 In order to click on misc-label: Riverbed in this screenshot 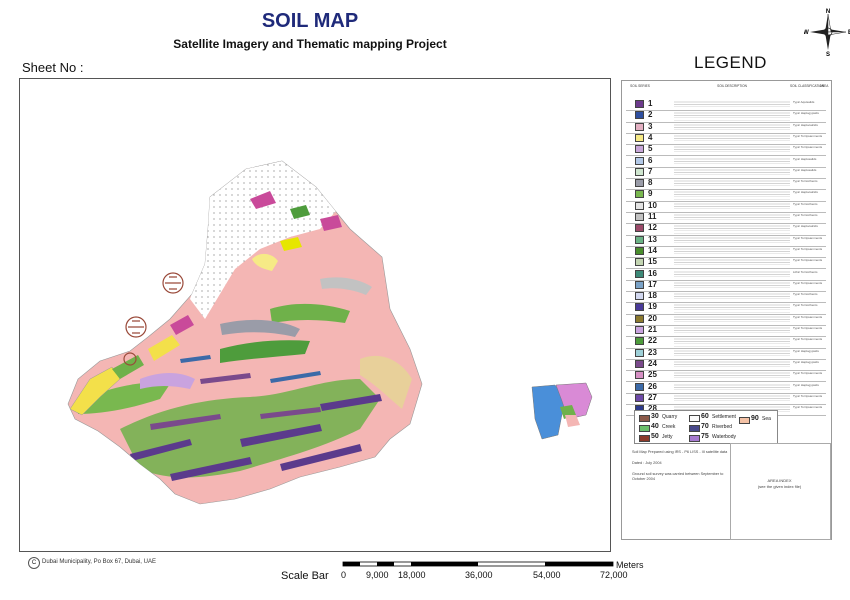, I will do `click(722, 427)`.